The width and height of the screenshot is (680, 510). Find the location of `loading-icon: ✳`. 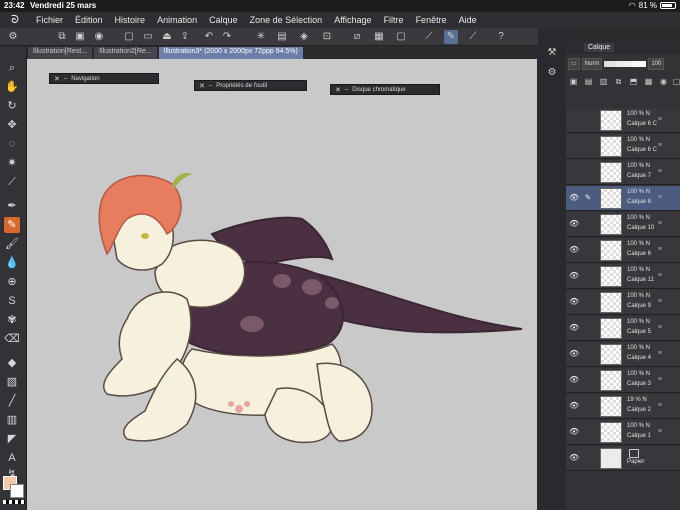

loading-icon: ✳ is located at coordinates (261, 37).